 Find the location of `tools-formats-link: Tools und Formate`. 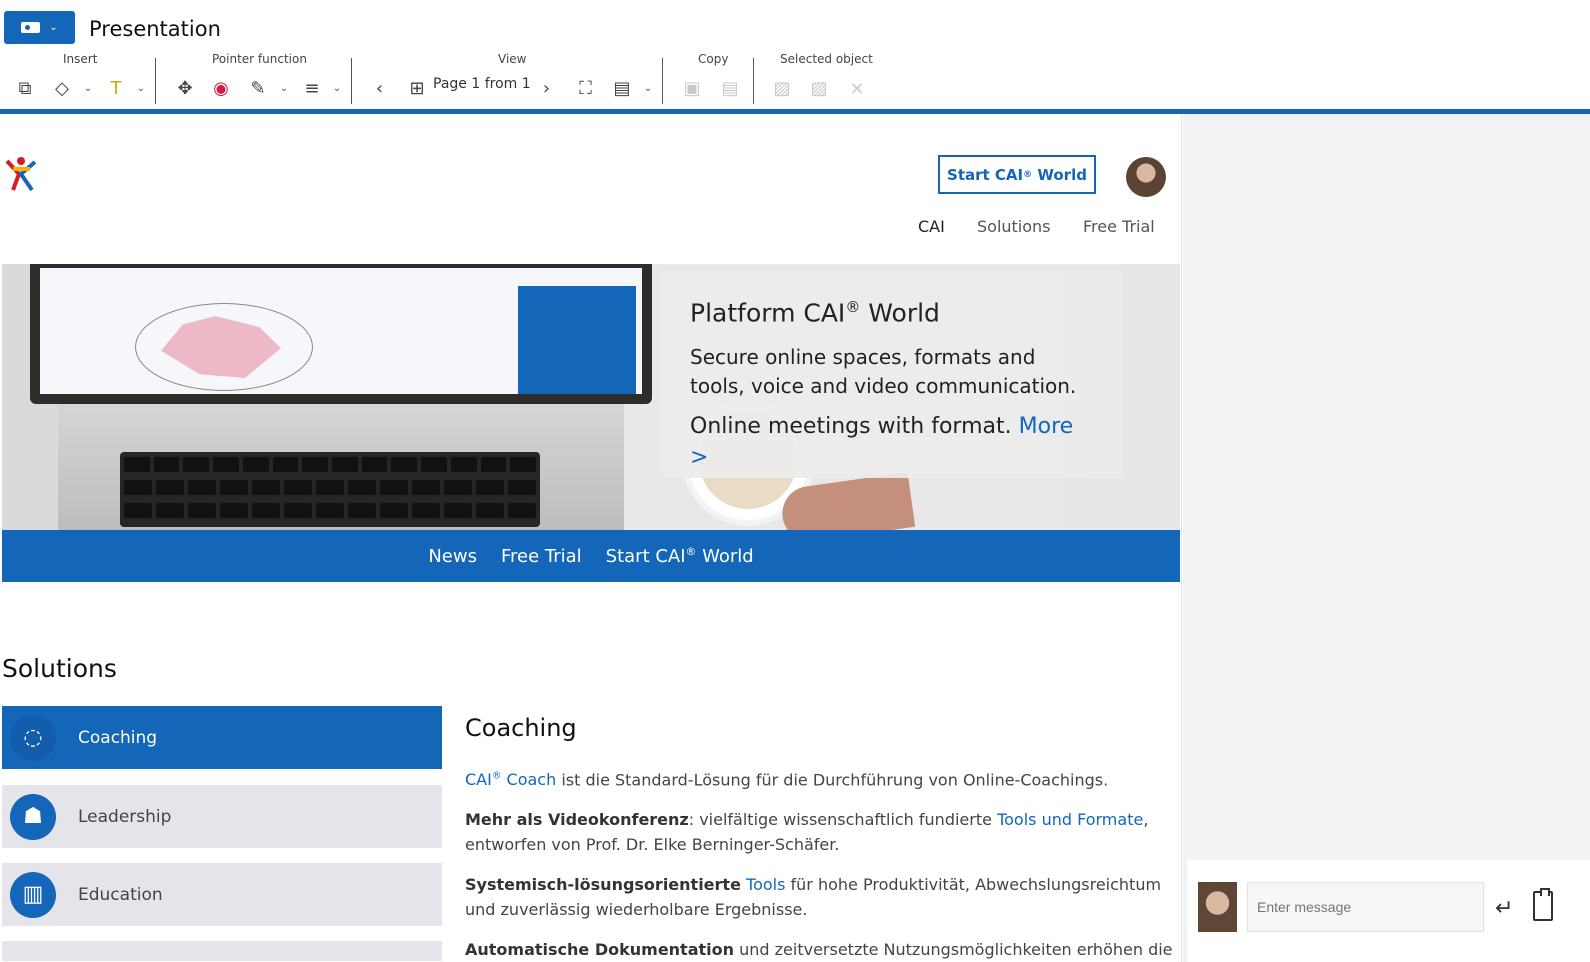

tools-formats-link: Tools und Formate is located at coordinates (1070, 819).